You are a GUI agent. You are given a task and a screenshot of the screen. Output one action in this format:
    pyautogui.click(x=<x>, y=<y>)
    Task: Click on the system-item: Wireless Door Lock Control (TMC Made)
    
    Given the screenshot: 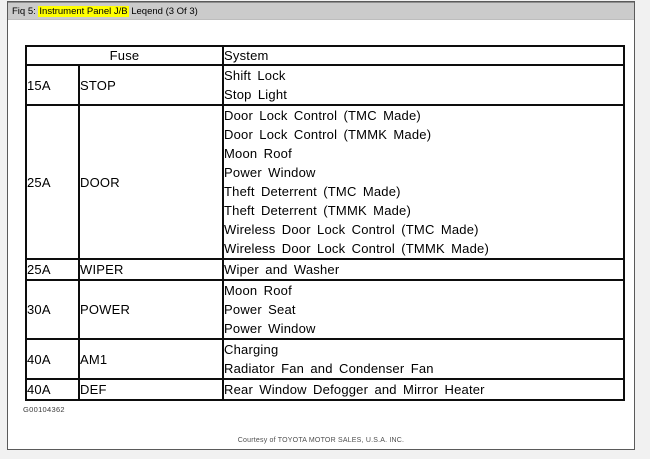 What is the action you would take?
    pyautogui.click(x=351, y=229)
    